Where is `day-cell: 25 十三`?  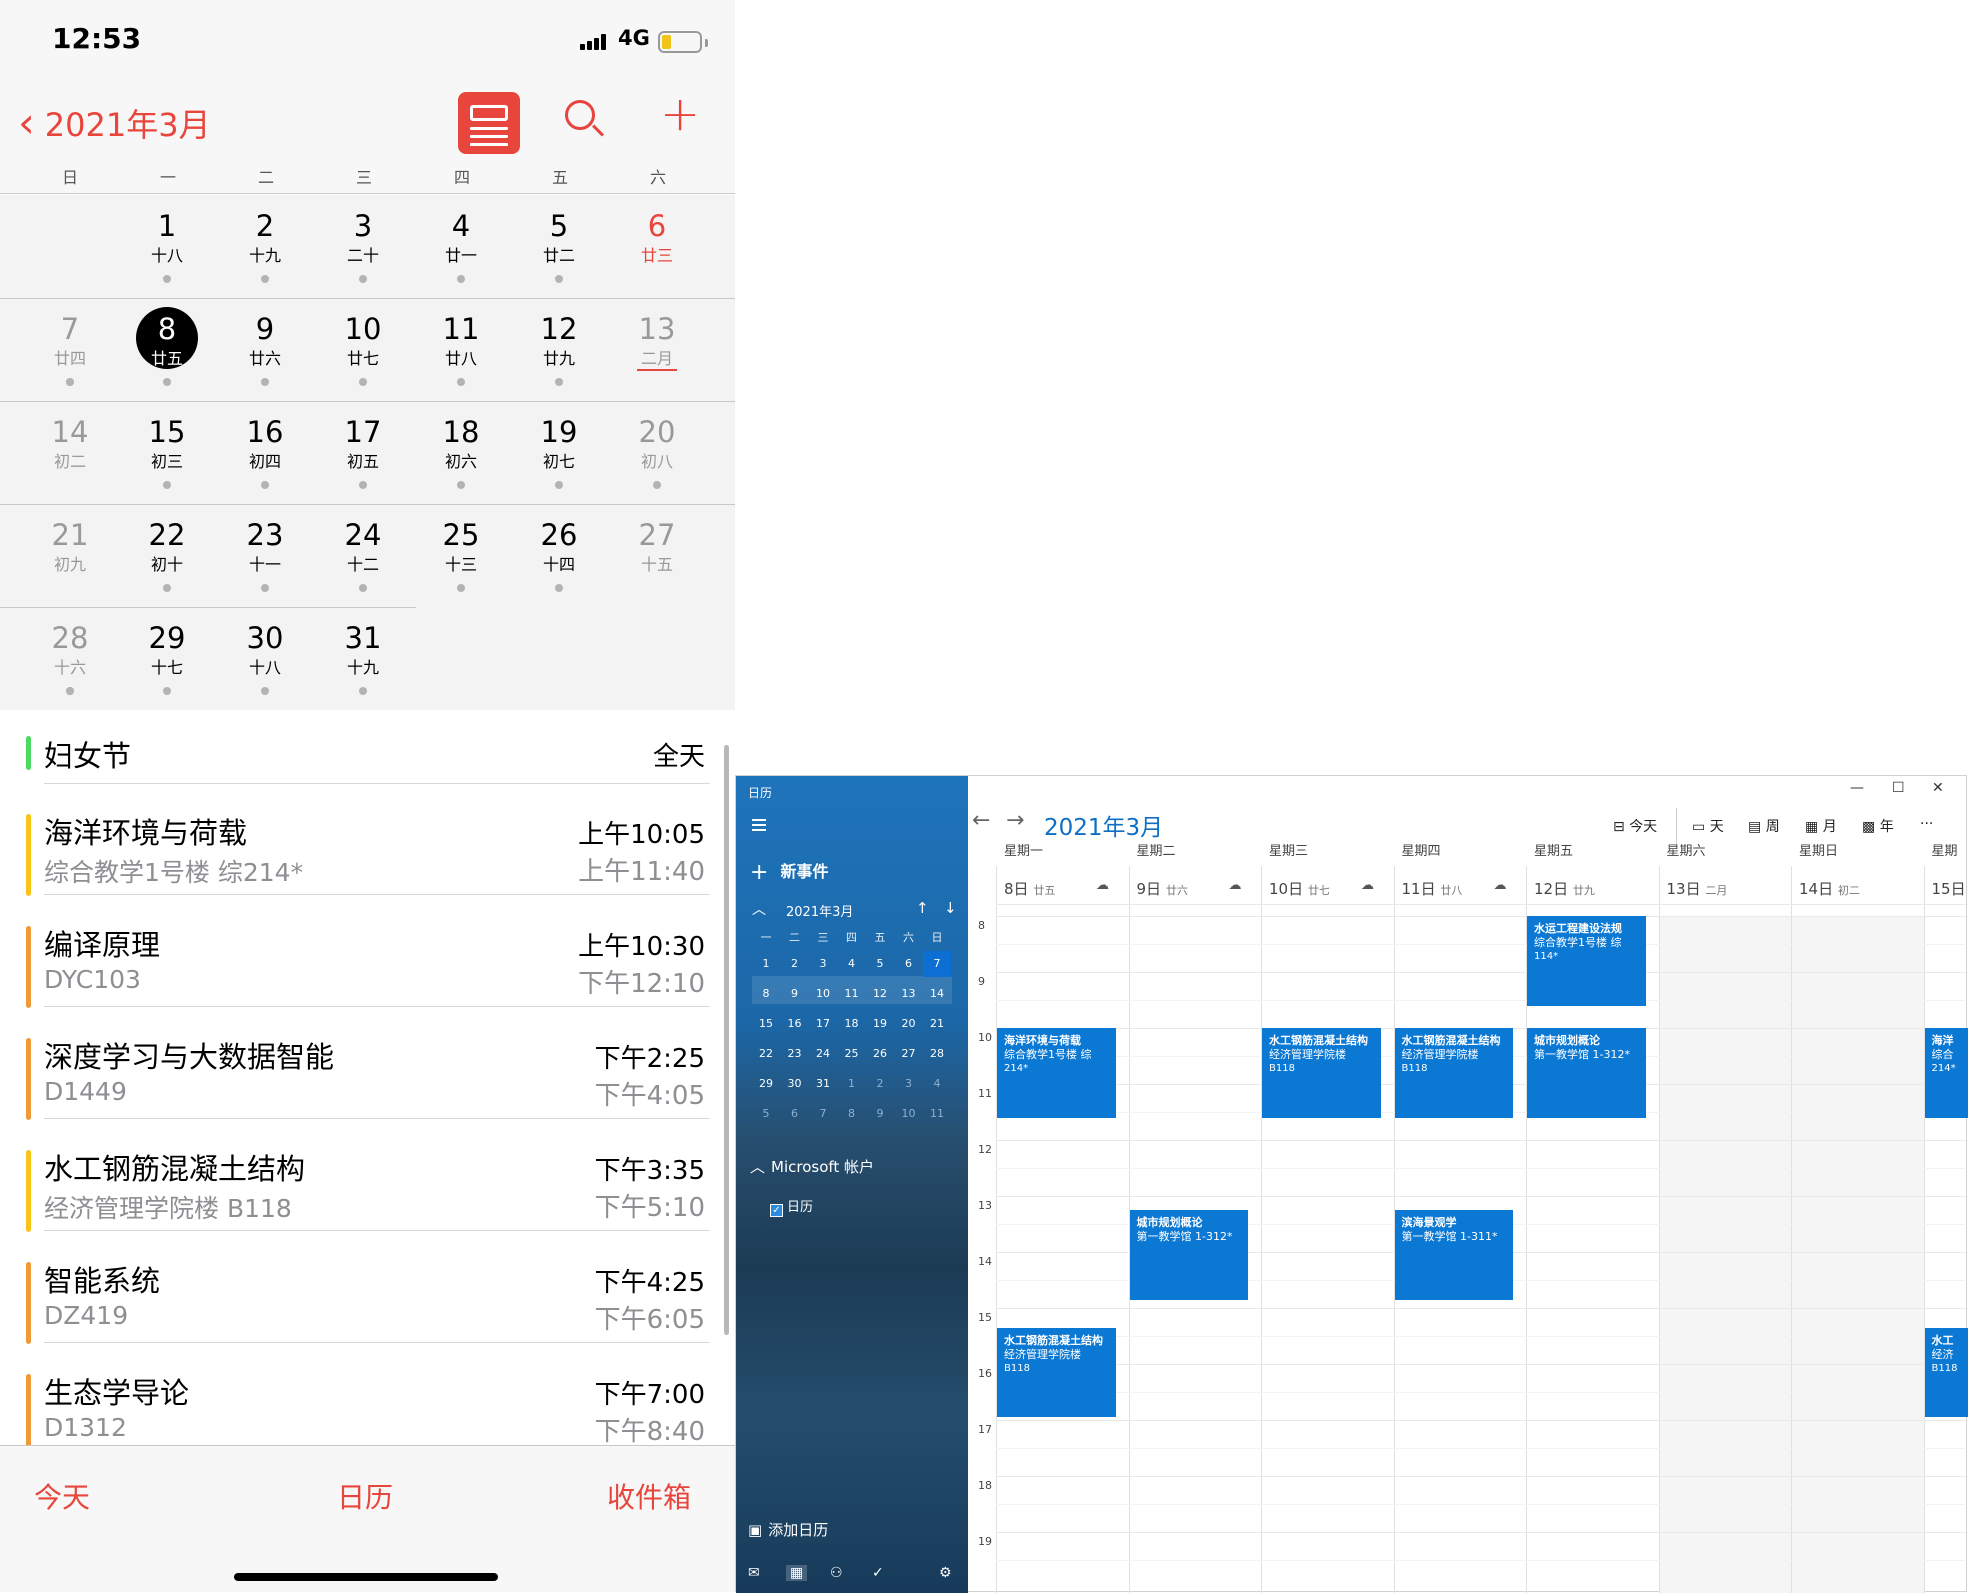 day-cell: 25 十三 is located at coordinates (461, 555).